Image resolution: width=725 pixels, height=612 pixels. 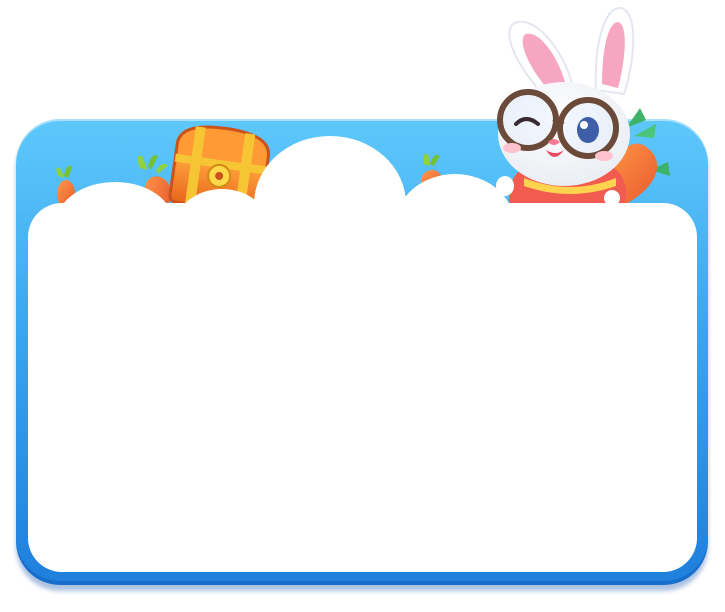 What do you see at coordinates (583, 108) in the screenshot?
I see `bunny-mascot` at bounding box center [583, 108].